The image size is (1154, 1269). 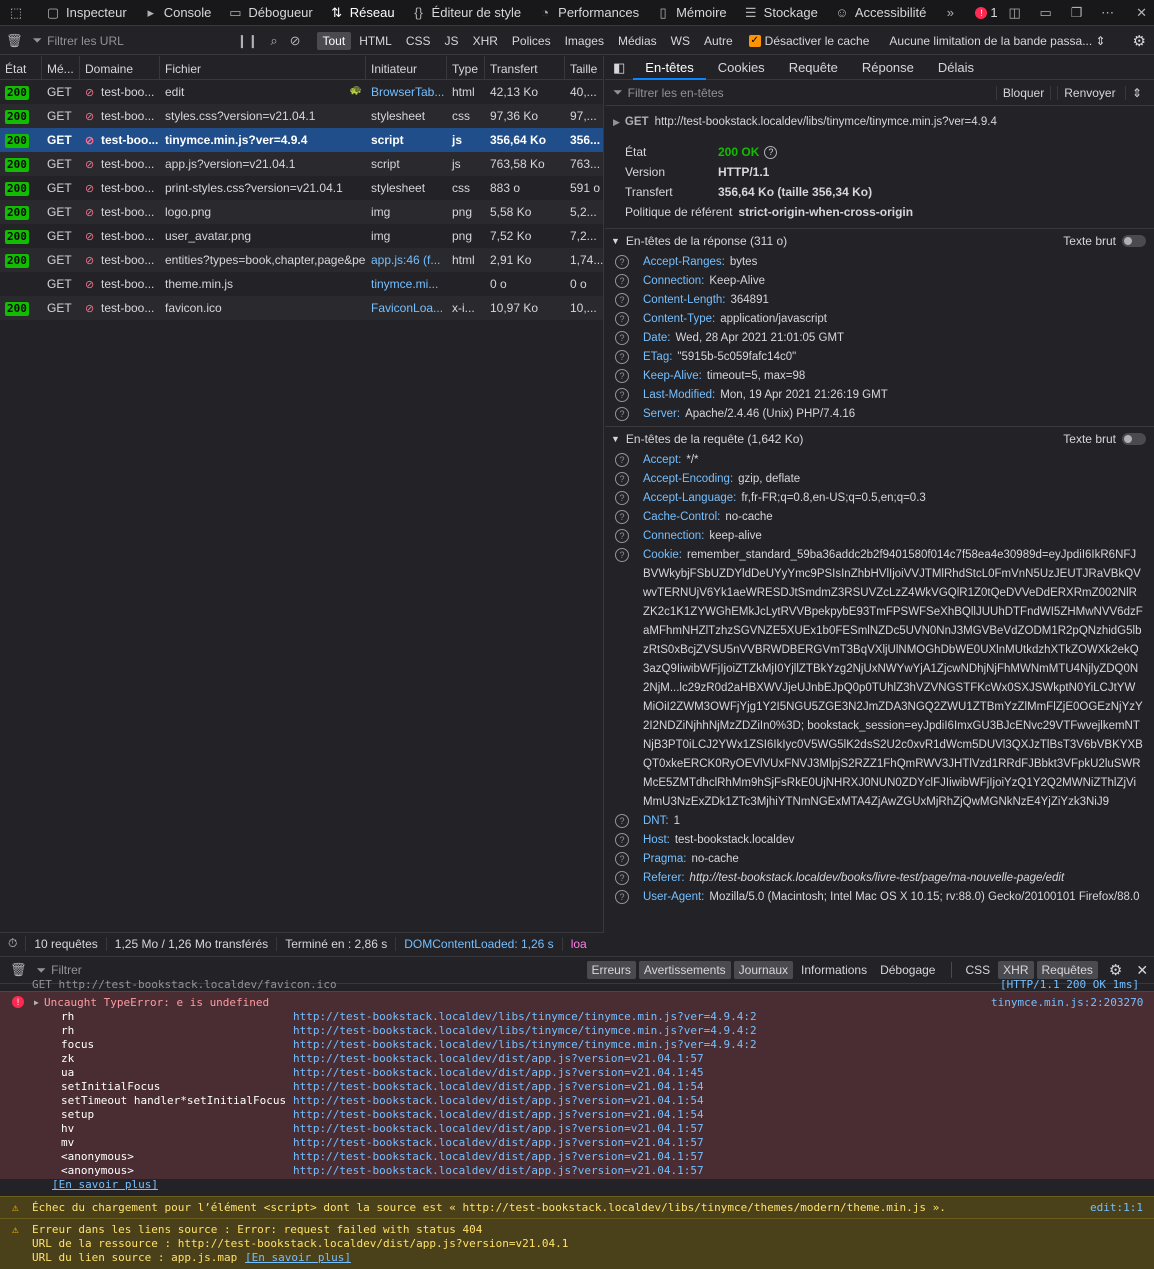 What do you see at coordinates (813, 68) in the screenshot?
I see `tab-request: Requête` at bounding box center [813, 68].